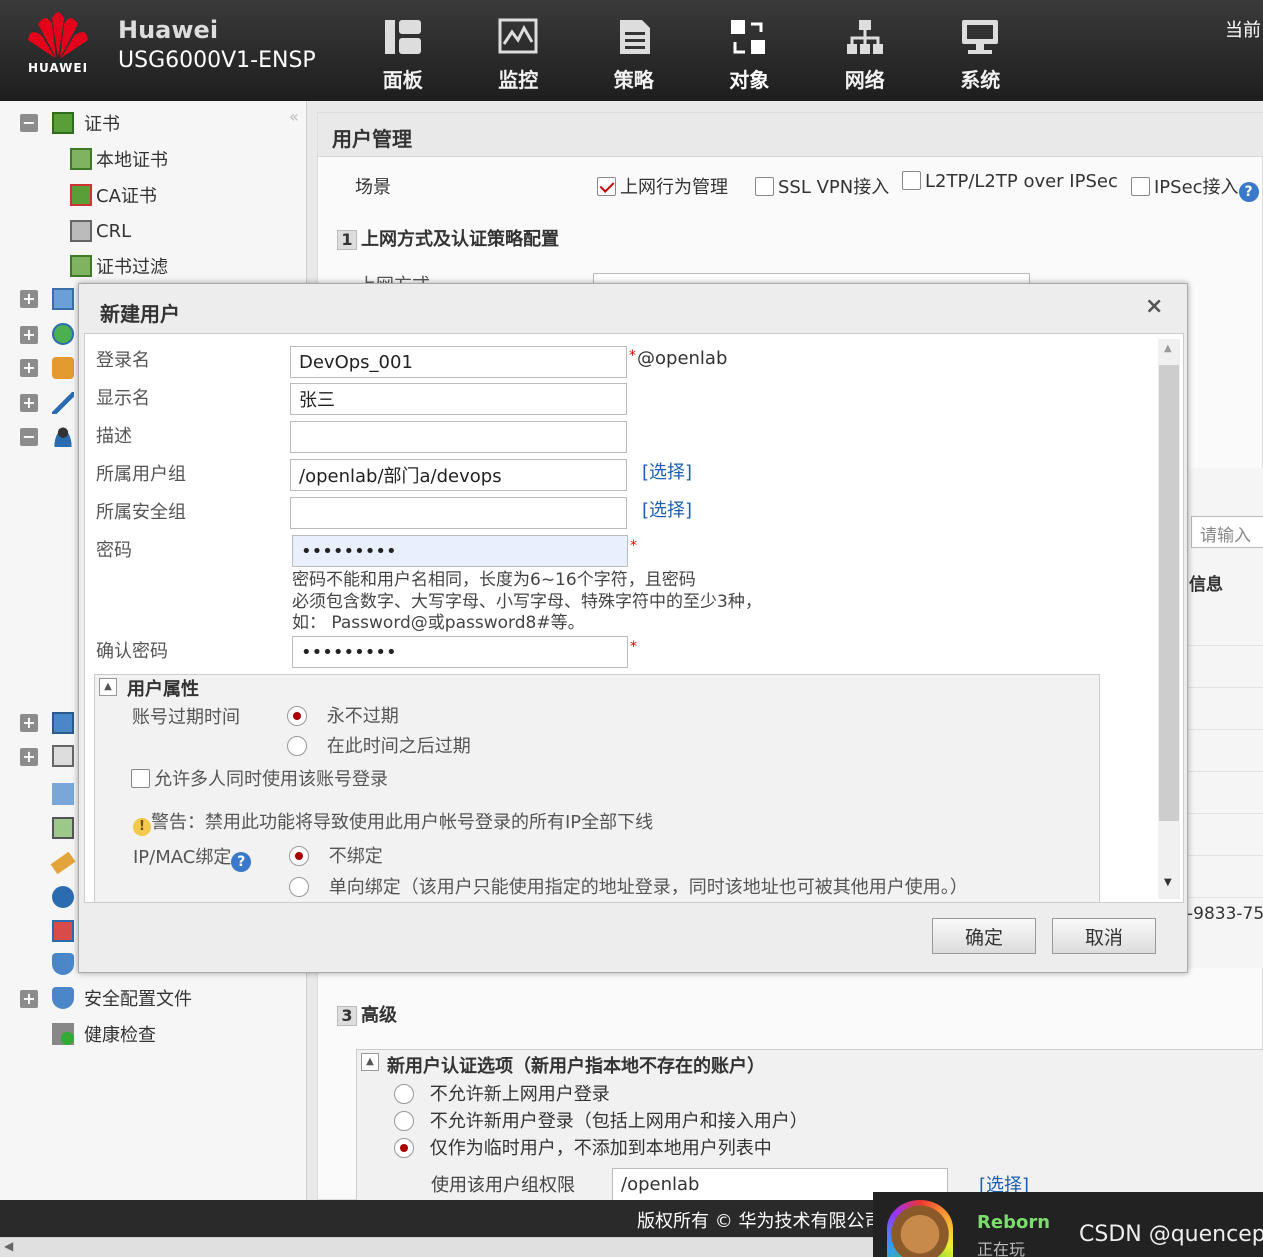 This screenshot has width=1263, height=1257. What do you see at coordinates (58, 68) in the screenshot?
I see `logo-text: HUAWEI` at bounding box center [58, 68].